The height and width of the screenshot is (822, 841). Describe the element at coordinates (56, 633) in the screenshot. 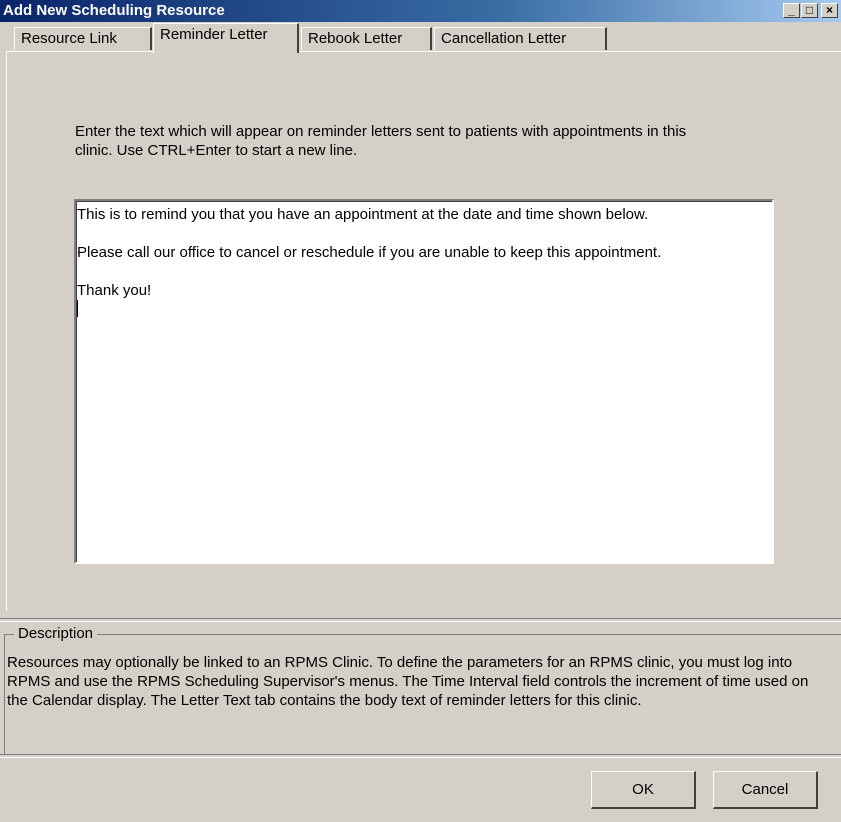

I see `description-legend: Description` at that location.